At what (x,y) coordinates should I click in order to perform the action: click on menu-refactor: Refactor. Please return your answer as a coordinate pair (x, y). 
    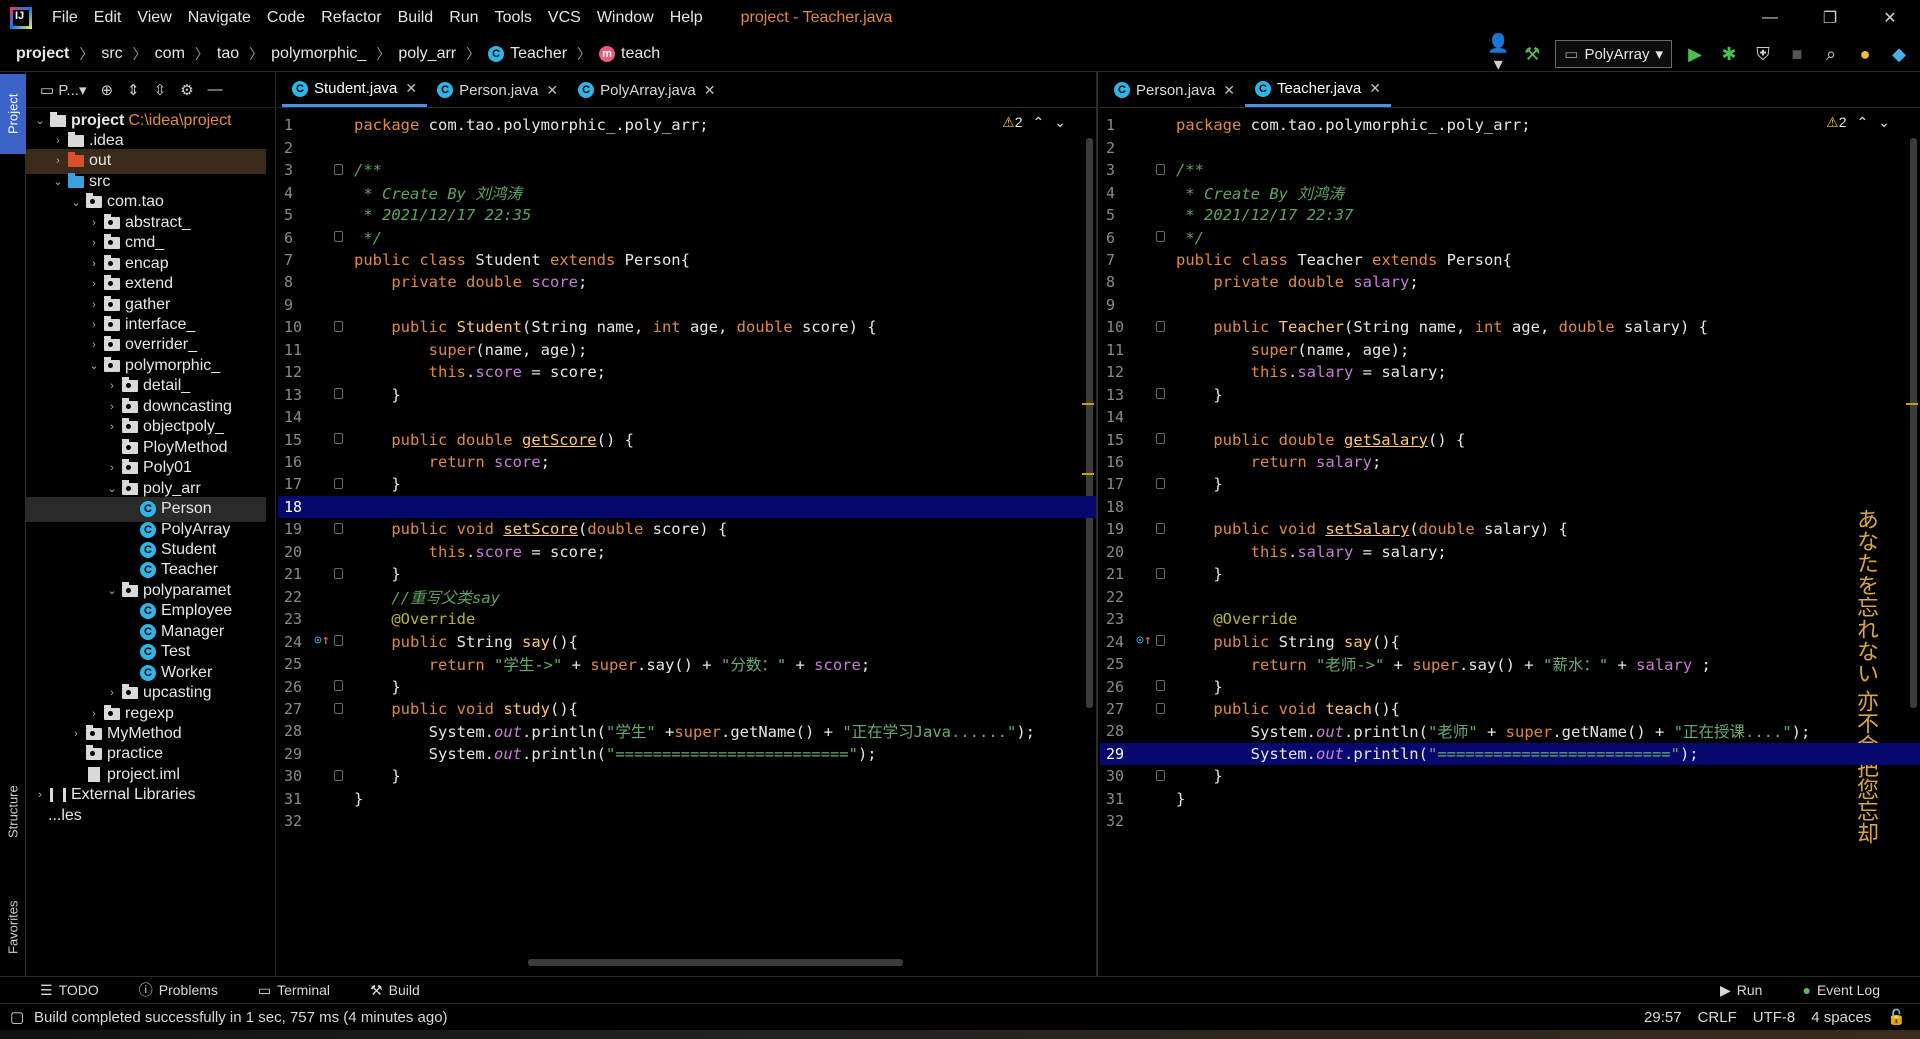
    Looking at the image, I should click on (351, 18).